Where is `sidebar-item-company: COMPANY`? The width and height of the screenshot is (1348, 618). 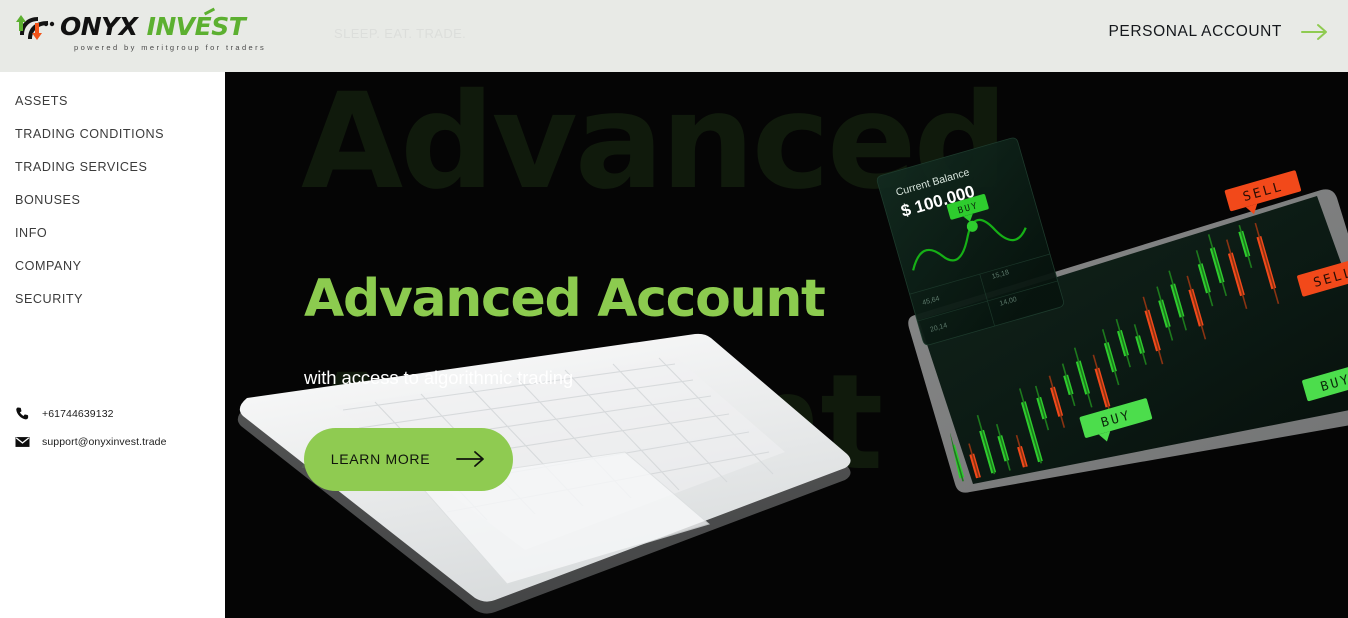
sidebar-item-company: COMPANY is located at coordinates (112, 265).